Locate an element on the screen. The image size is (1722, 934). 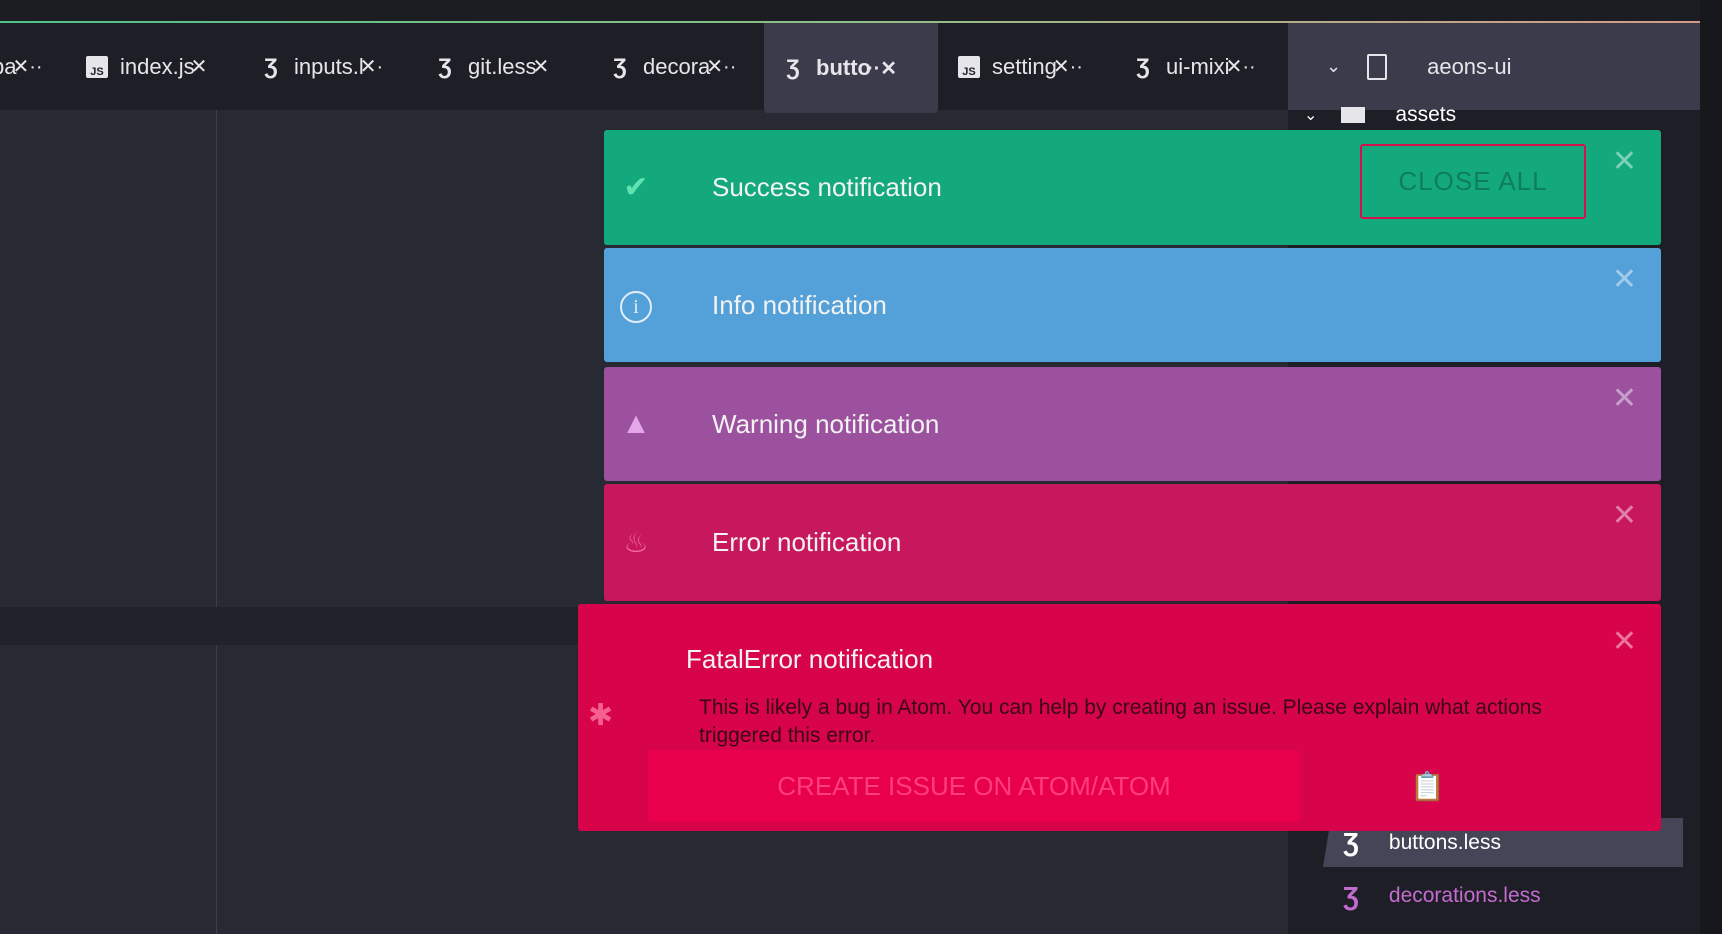
tab: Ʒui-mixi ✕·· is located at coordinates (1194, 66).